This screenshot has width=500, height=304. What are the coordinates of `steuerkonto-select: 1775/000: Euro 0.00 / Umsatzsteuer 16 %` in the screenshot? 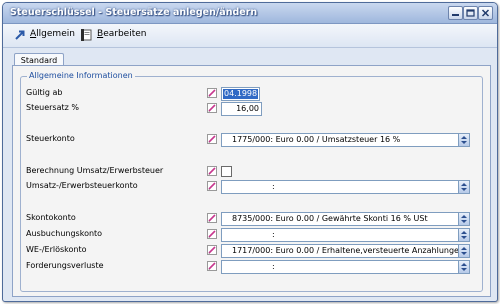 It's located at (345, 140).